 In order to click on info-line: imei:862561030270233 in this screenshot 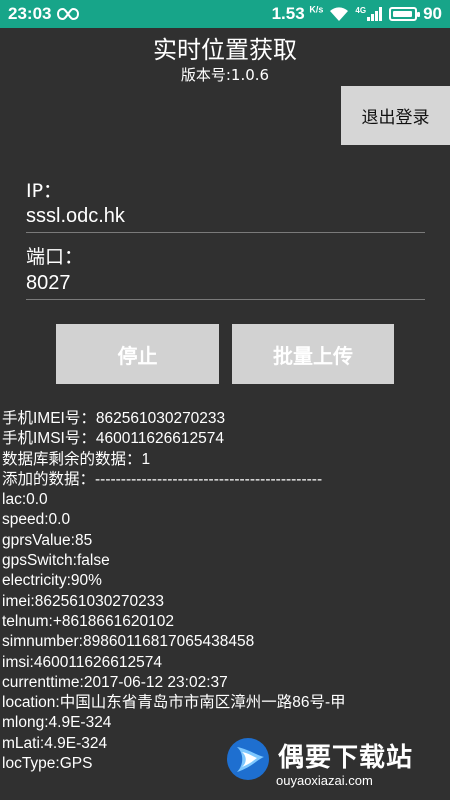, I will do `click(83, 601)`.